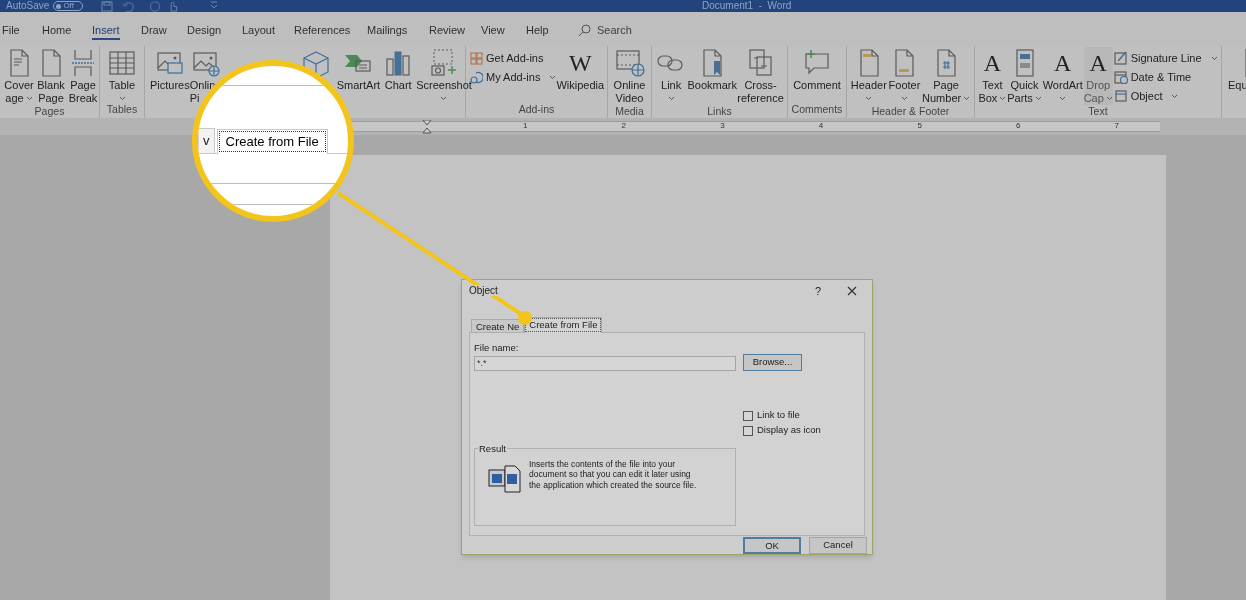  I want to click on ribbon-tab: Review, so click(447, 30).